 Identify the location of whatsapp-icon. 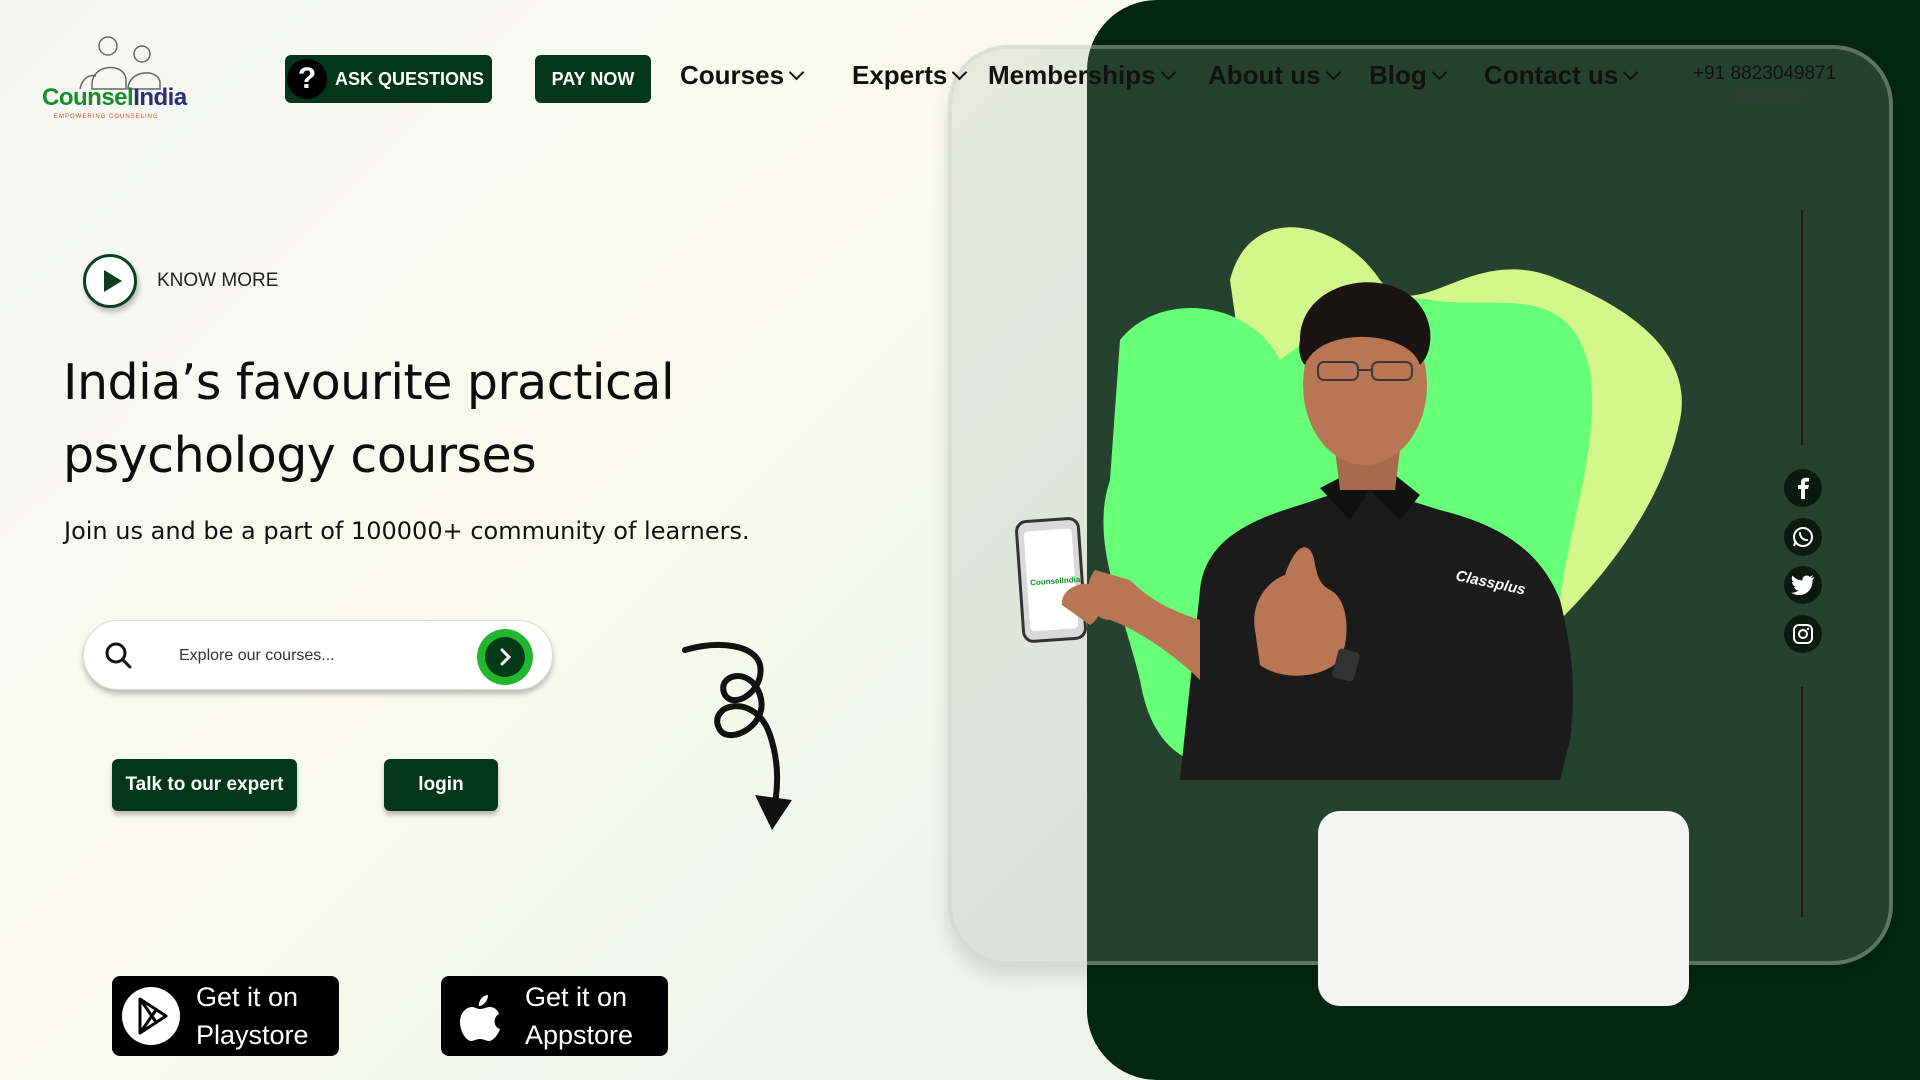
(1803, 537).